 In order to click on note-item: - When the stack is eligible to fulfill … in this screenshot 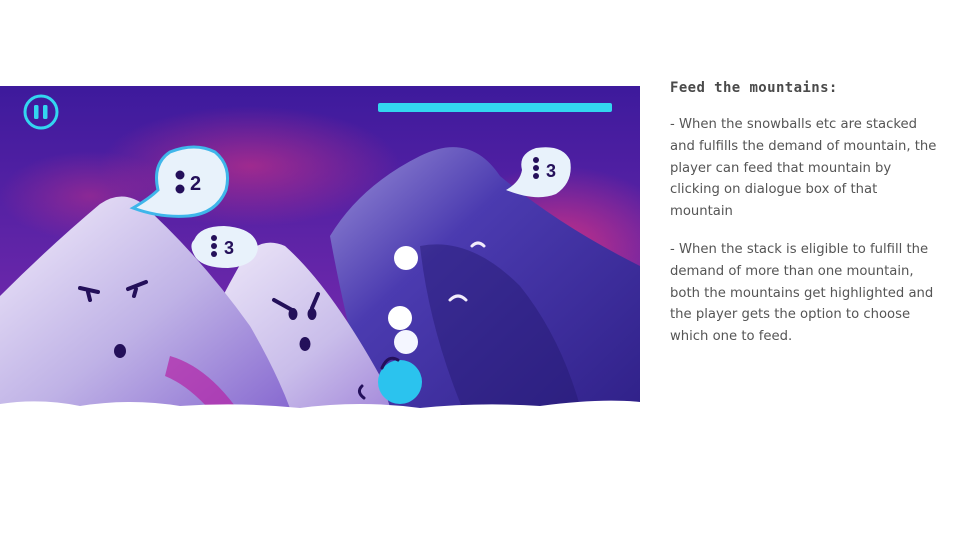, I will do `click(802, 293)`.